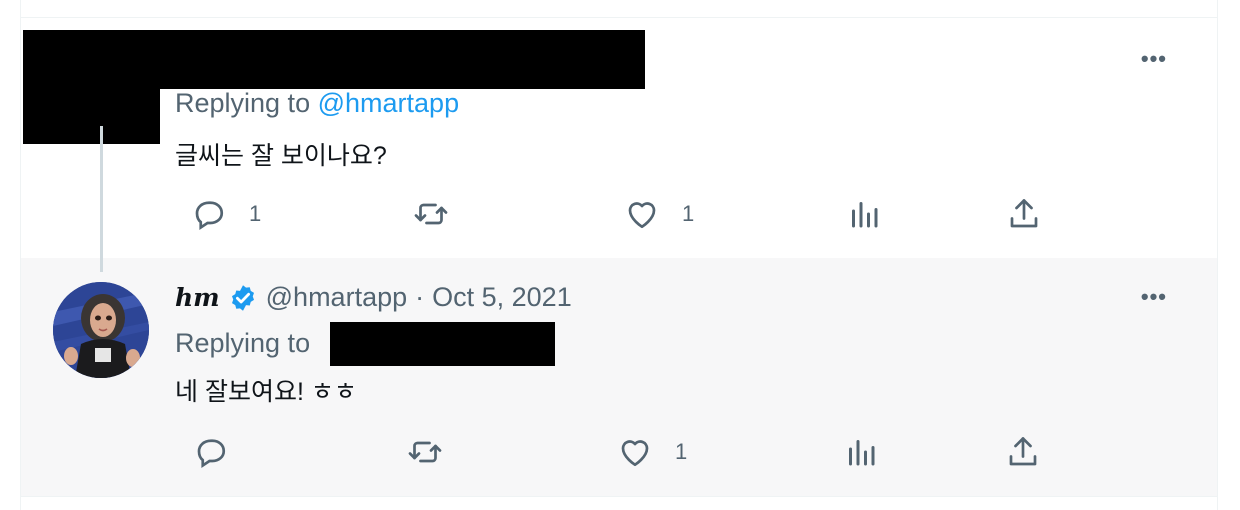  I want to click on avatar-illustration, so click(101, 330).